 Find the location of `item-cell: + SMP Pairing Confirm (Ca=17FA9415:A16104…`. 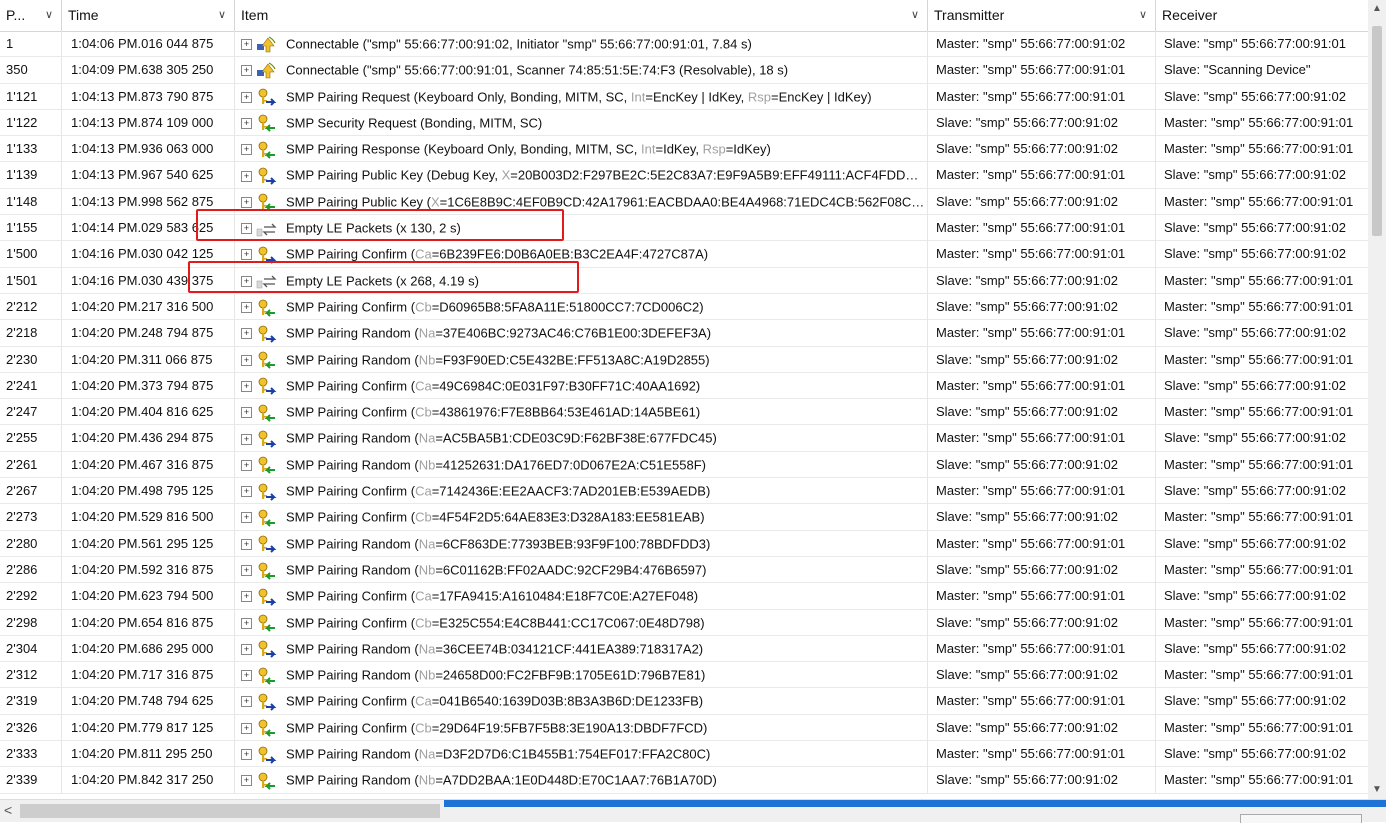

item-cell: + SMP Pairing Confirm (Ca=17FA9415:A16104… is located at coordinates (581, 596).